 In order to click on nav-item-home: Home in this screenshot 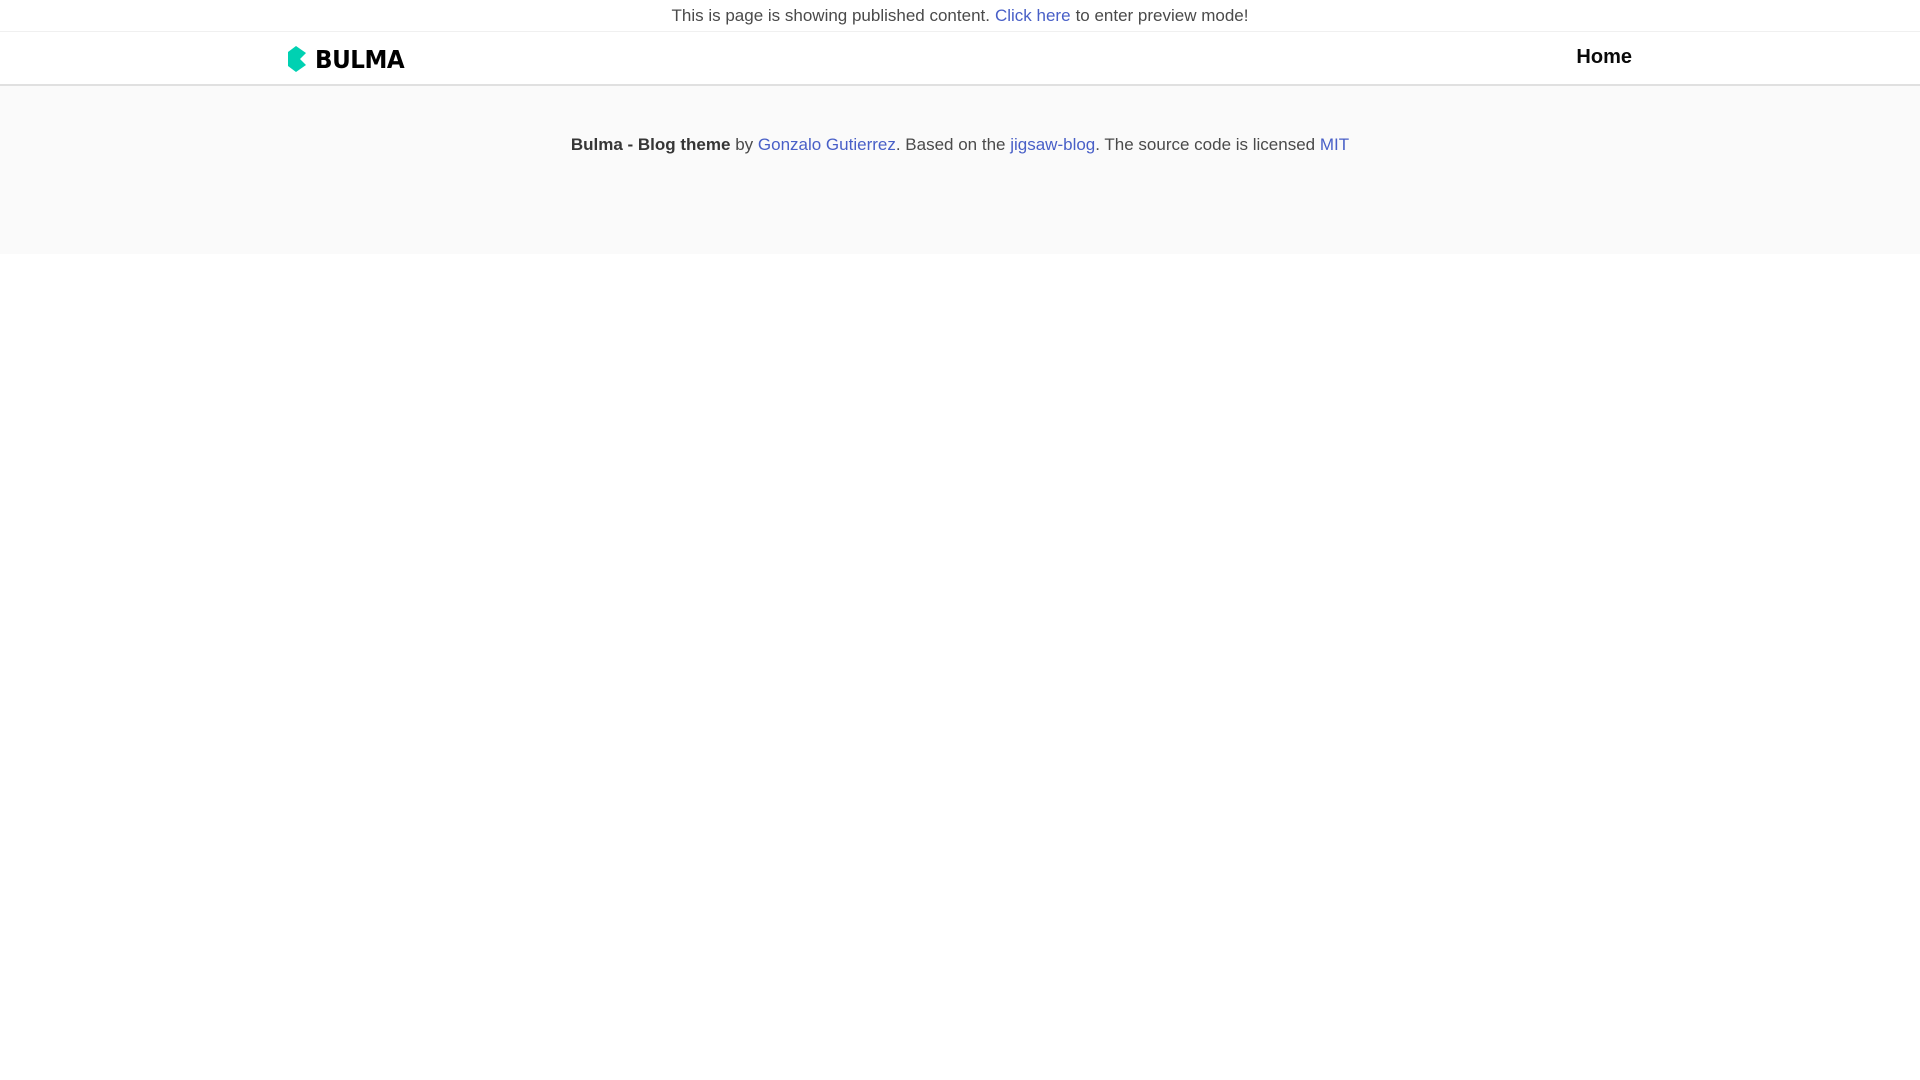, I will do `click(1604, 57)`.